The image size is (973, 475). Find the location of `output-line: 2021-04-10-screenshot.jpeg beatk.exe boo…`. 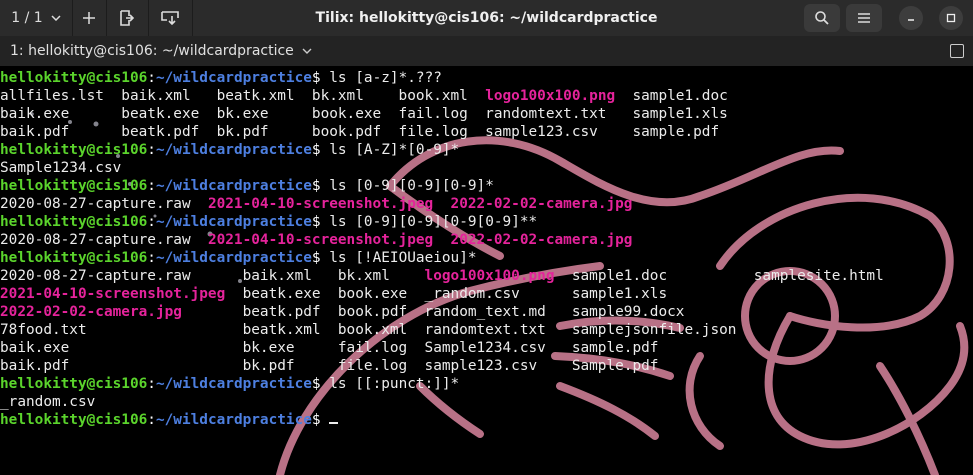

output-line: 2021-04-10-screenshot.jpeg beatk.exe boo… is located at coordinates (442, 294).